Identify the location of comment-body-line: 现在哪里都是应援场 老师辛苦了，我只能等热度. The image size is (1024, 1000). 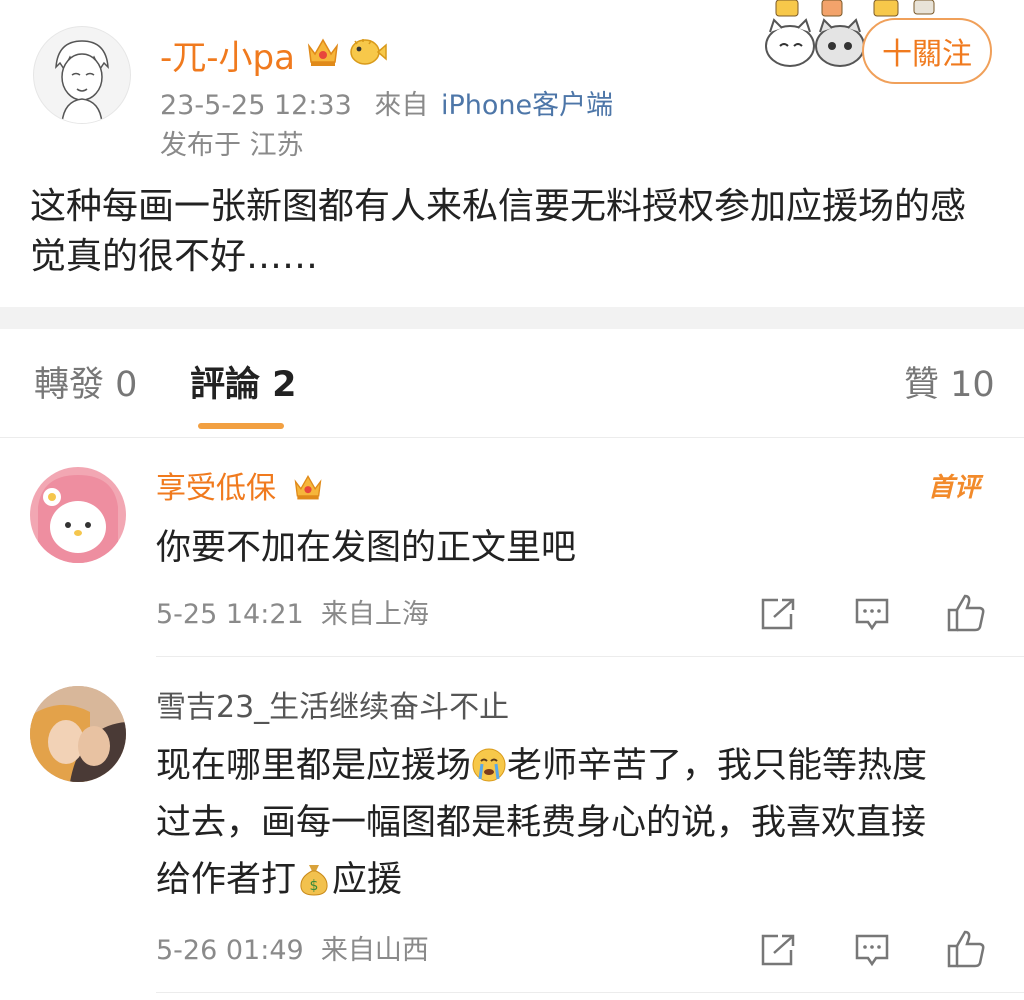
(581, 766).